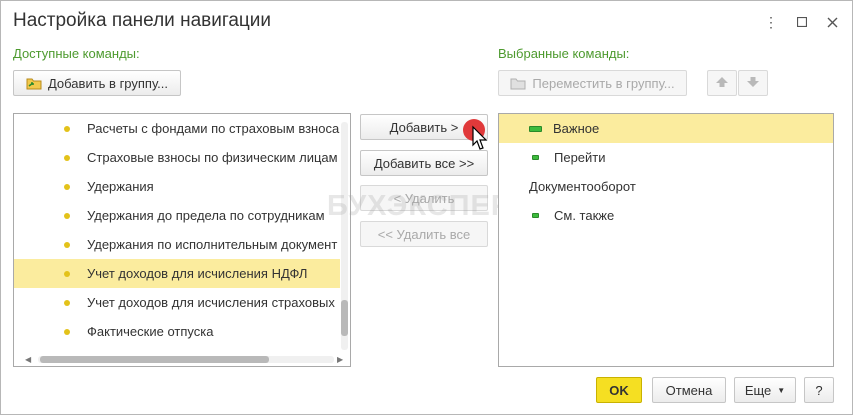 This screenshot has height=415, width=853. What do you see at coordinates (340, 359) in the screenshot?
I see `scroll-right-arrow-icon: ▶` at bounding box center [340, 359].